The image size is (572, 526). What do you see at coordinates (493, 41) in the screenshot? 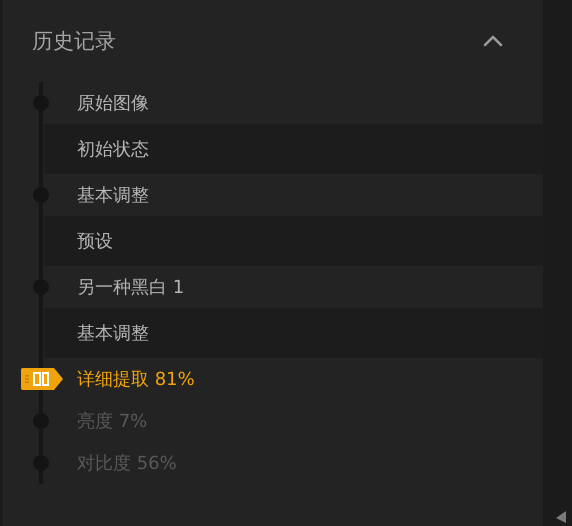
I see `chevron-icon` at bounding box center [493, 41].